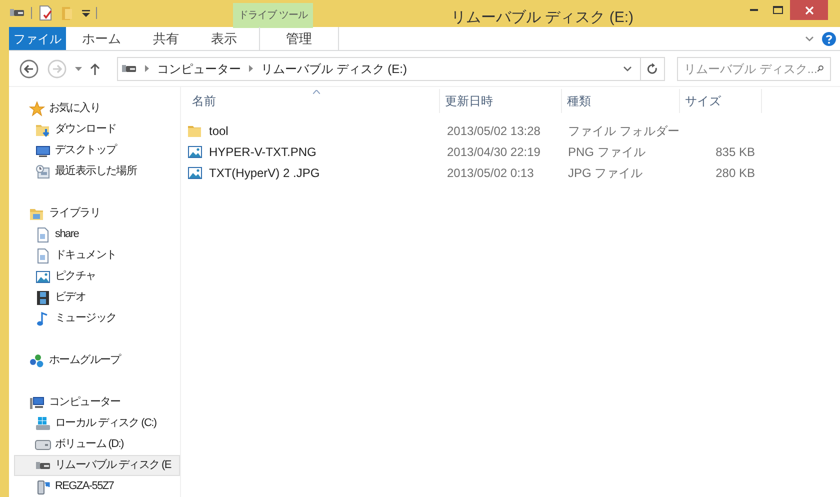  I want to click on table-cell: 2013/04/30 22:19, so click(493, 151).